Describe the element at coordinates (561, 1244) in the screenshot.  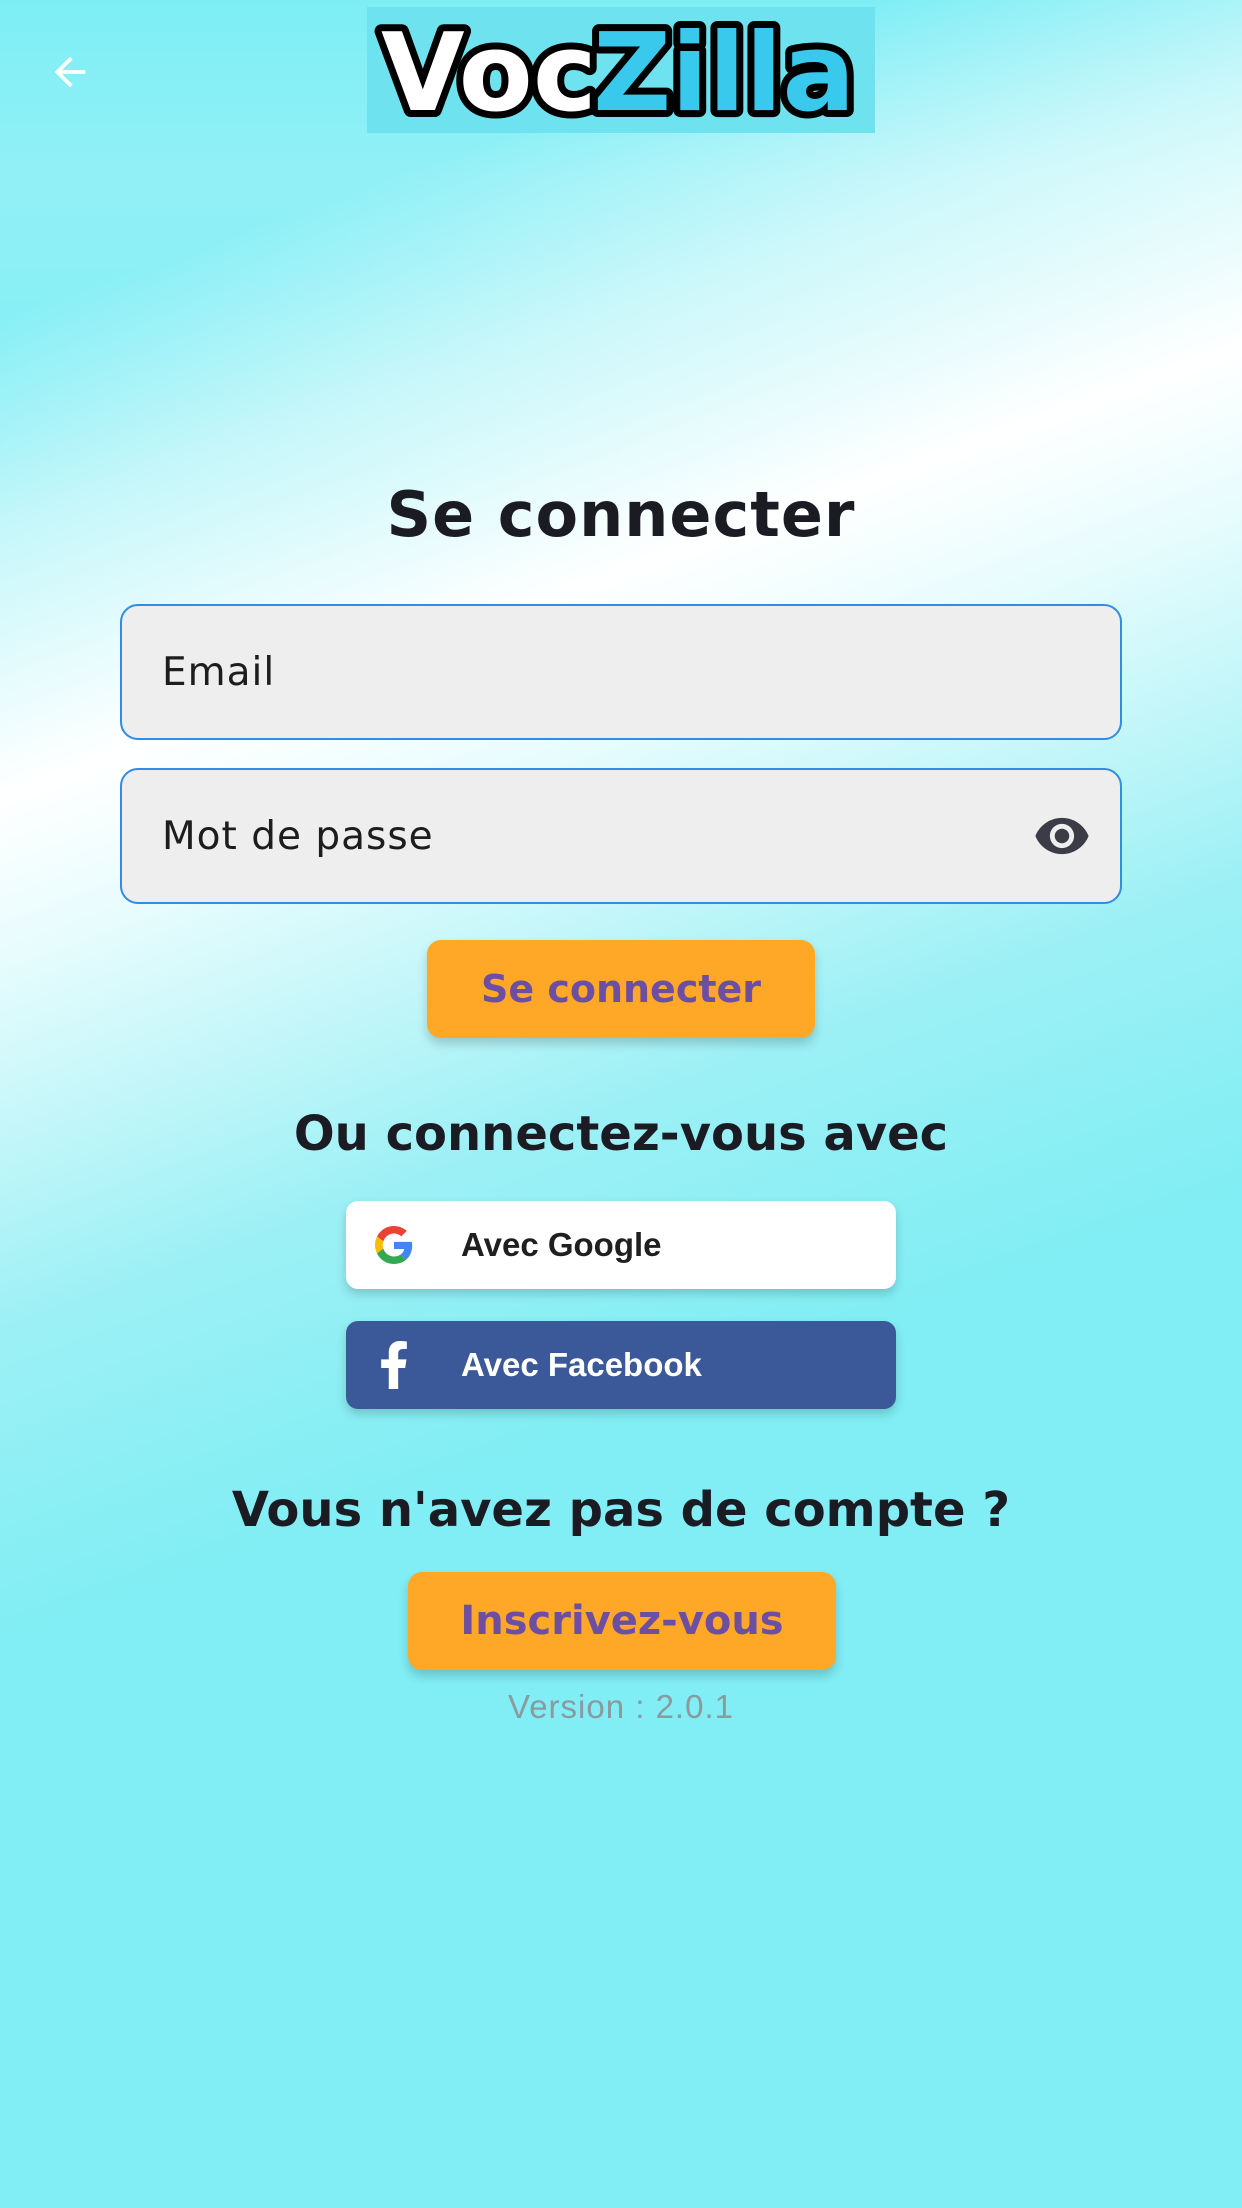
I see `google-login-label: Avec Google` at that location.